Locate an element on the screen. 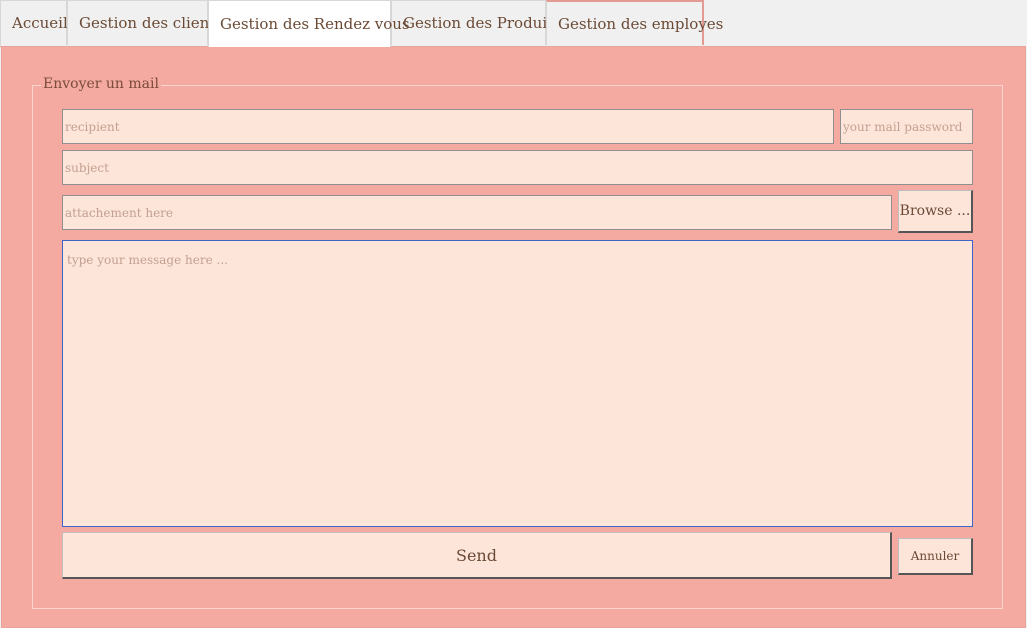 The width and height of the screenshot is (1027, 628). tab-gestion-employes: Gestion des employes is located at coordinates (634, 22).